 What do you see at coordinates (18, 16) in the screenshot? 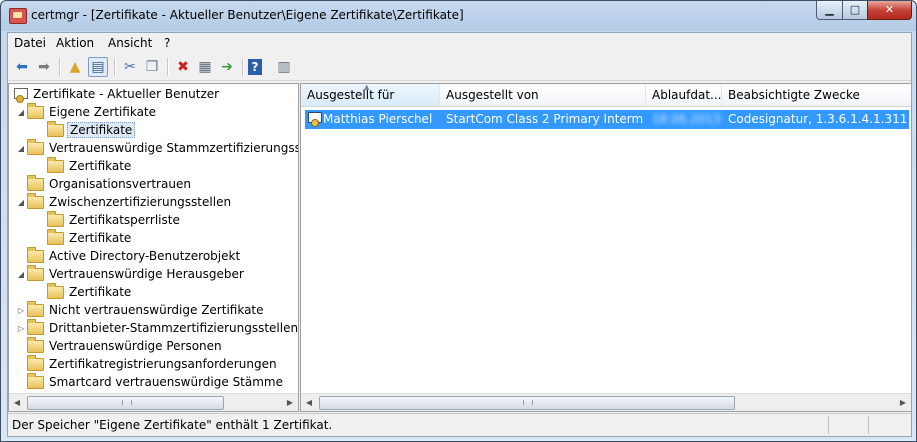
I see `certmgr-app-icon` at bounding box center [18, 16].